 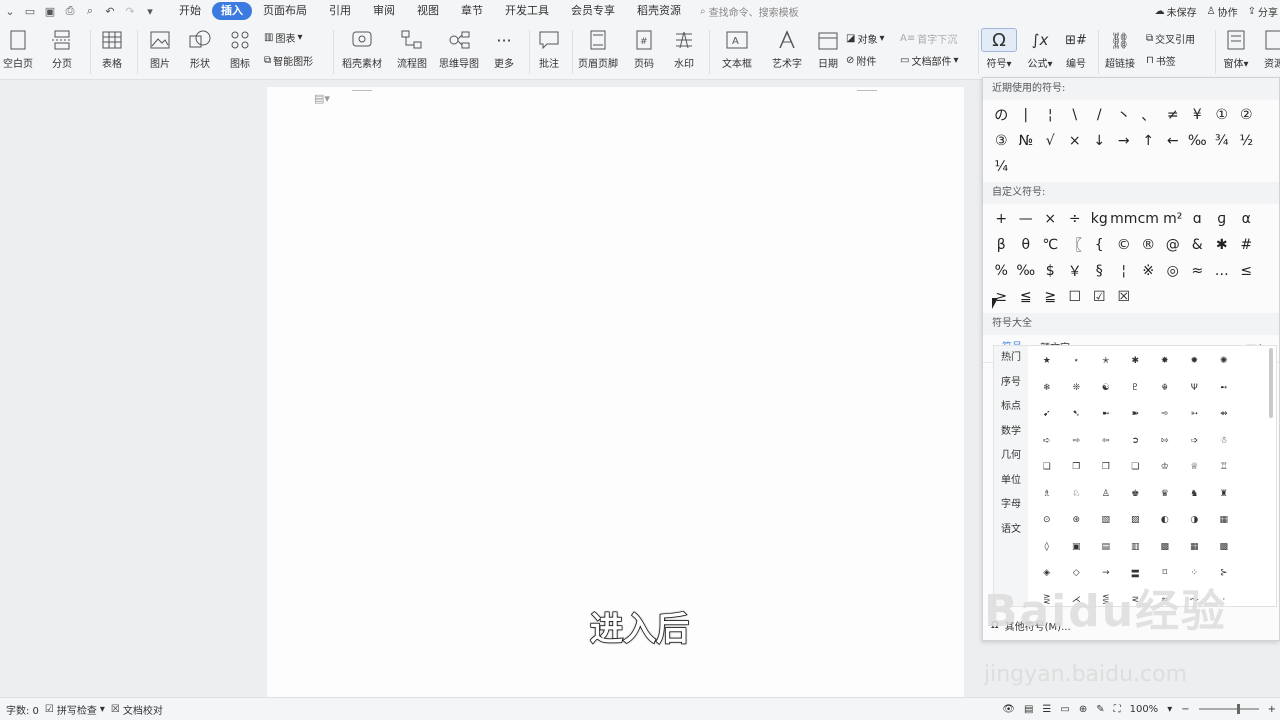 I want to click on category-item: 标点, so click(x=1011, y=407).